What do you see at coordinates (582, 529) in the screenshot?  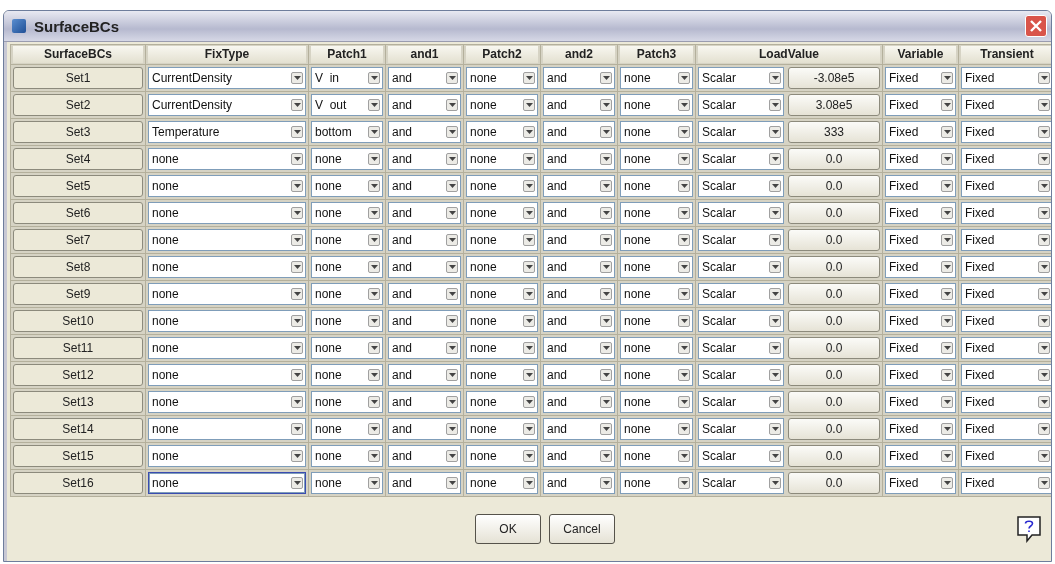 I see `dialog-button: Cancel` at bounding box center [582, 529].